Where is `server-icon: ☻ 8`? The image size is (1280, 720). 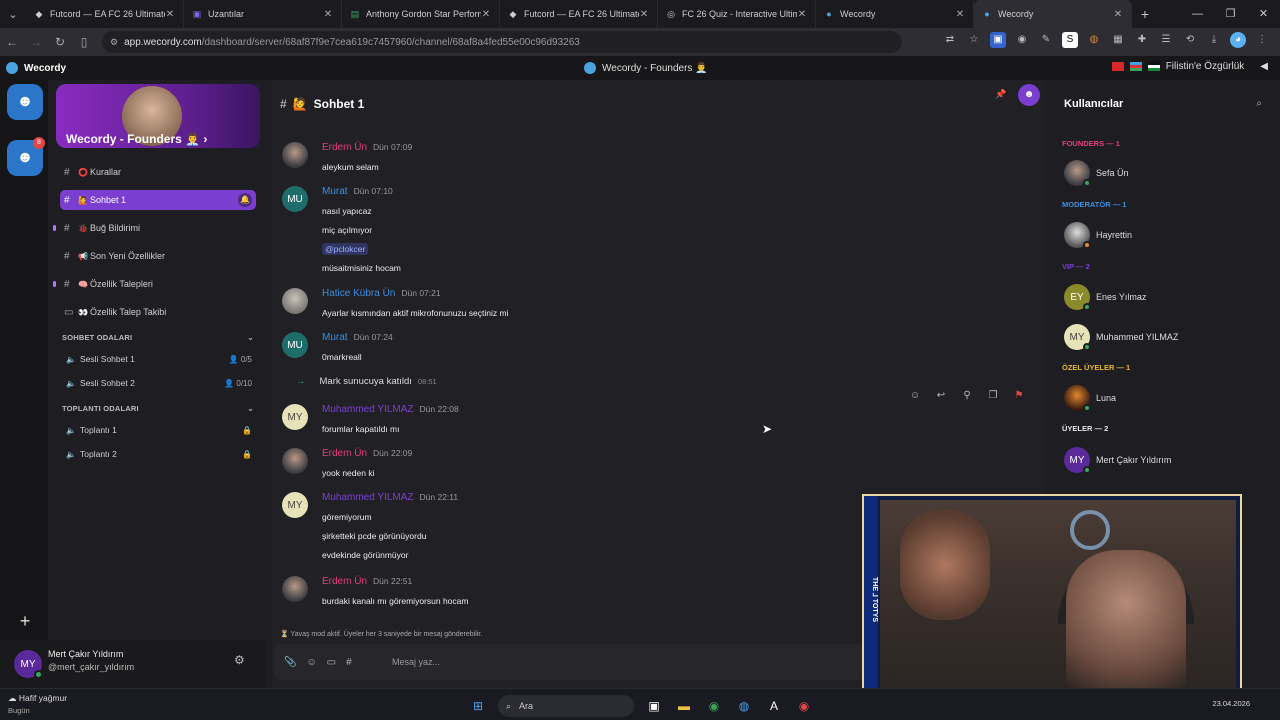
server-icon: ☻ 8 is located at coordinates (26, 156).